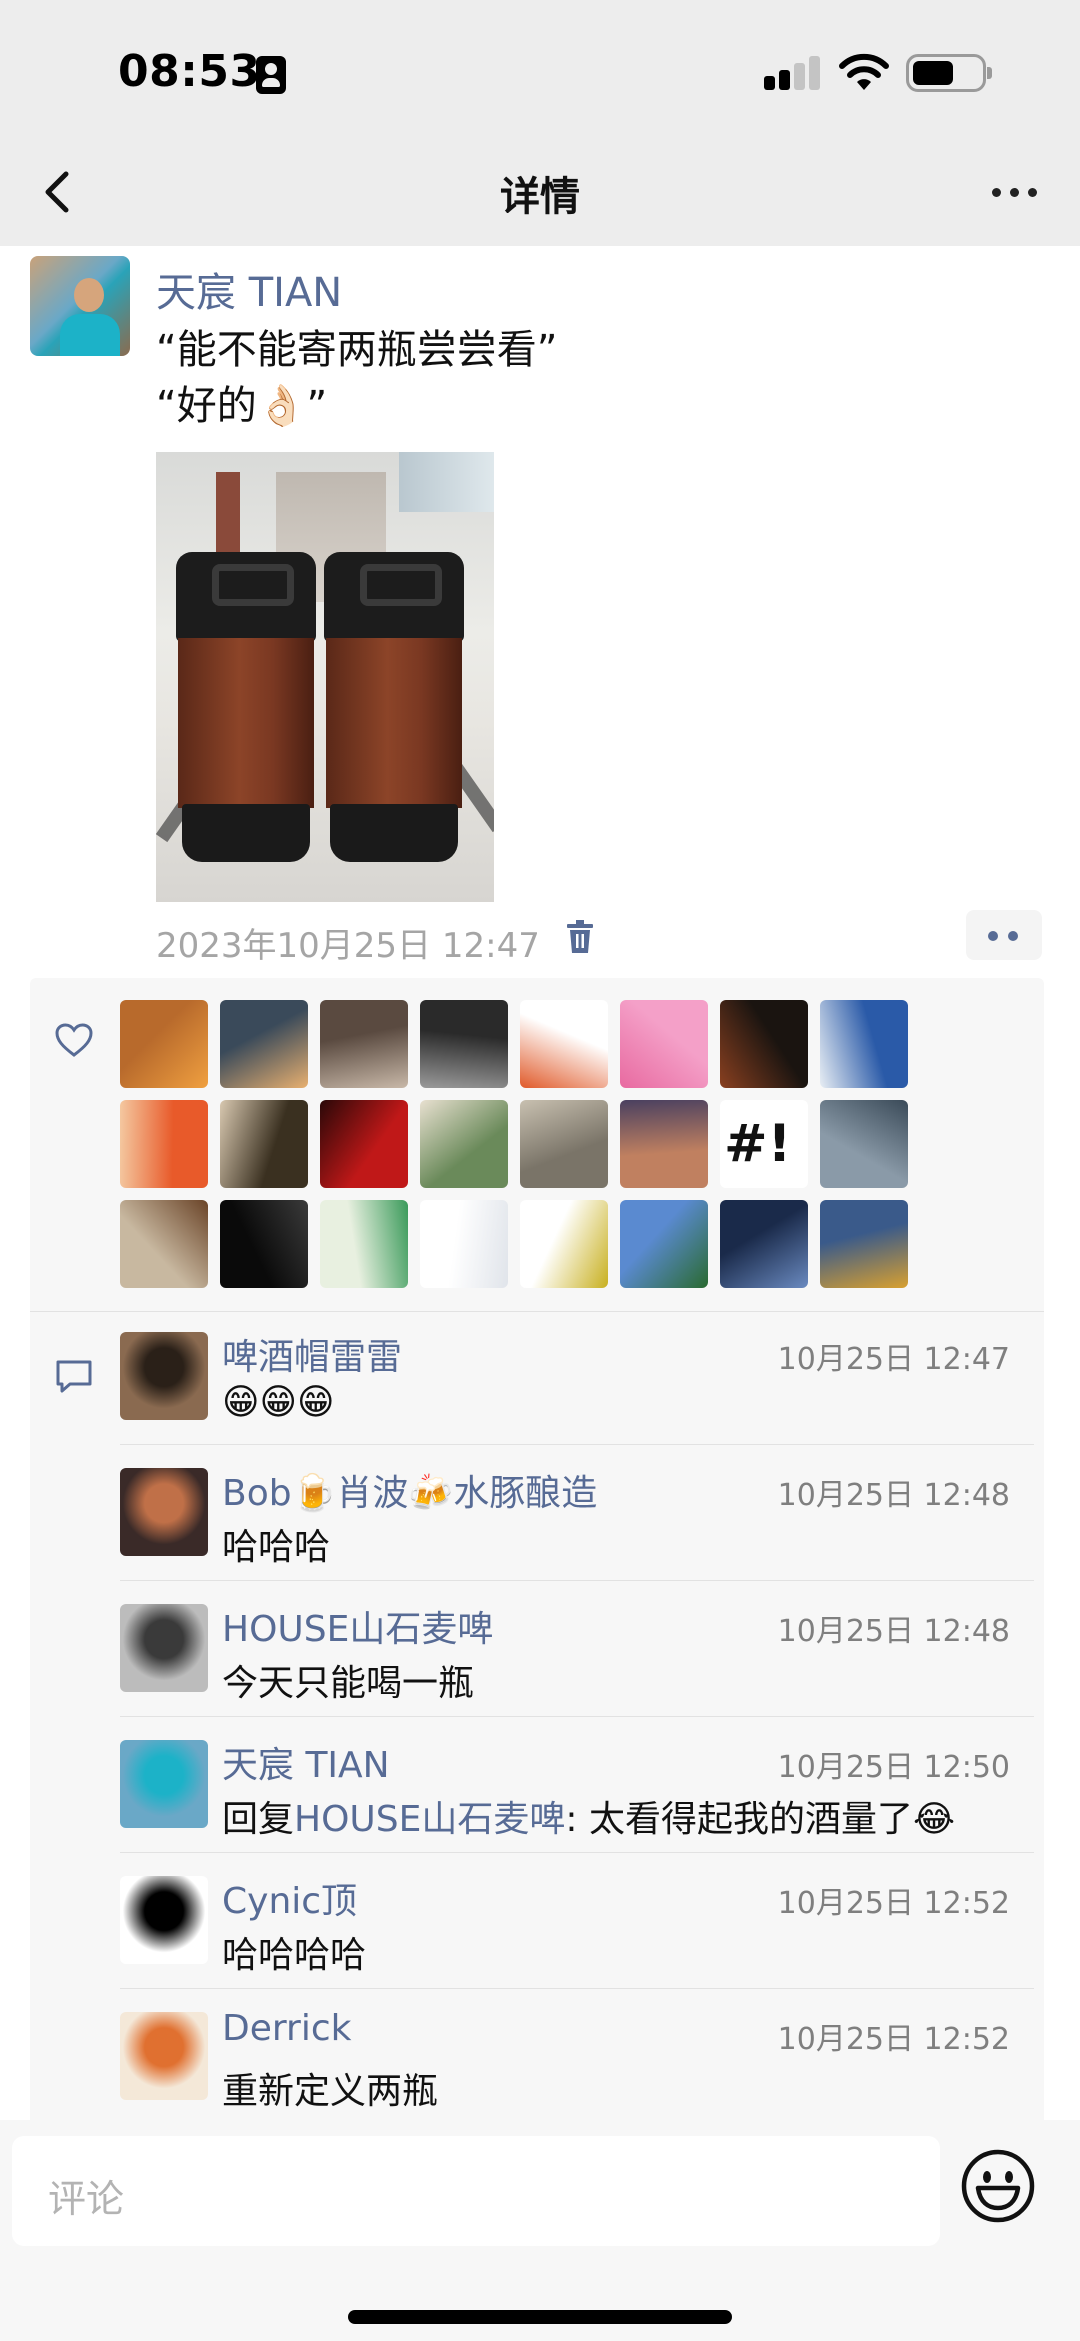  Describe the element at coordinates (464, 1044) in the screenshot. I see `bw-couple-avatar` at that location.